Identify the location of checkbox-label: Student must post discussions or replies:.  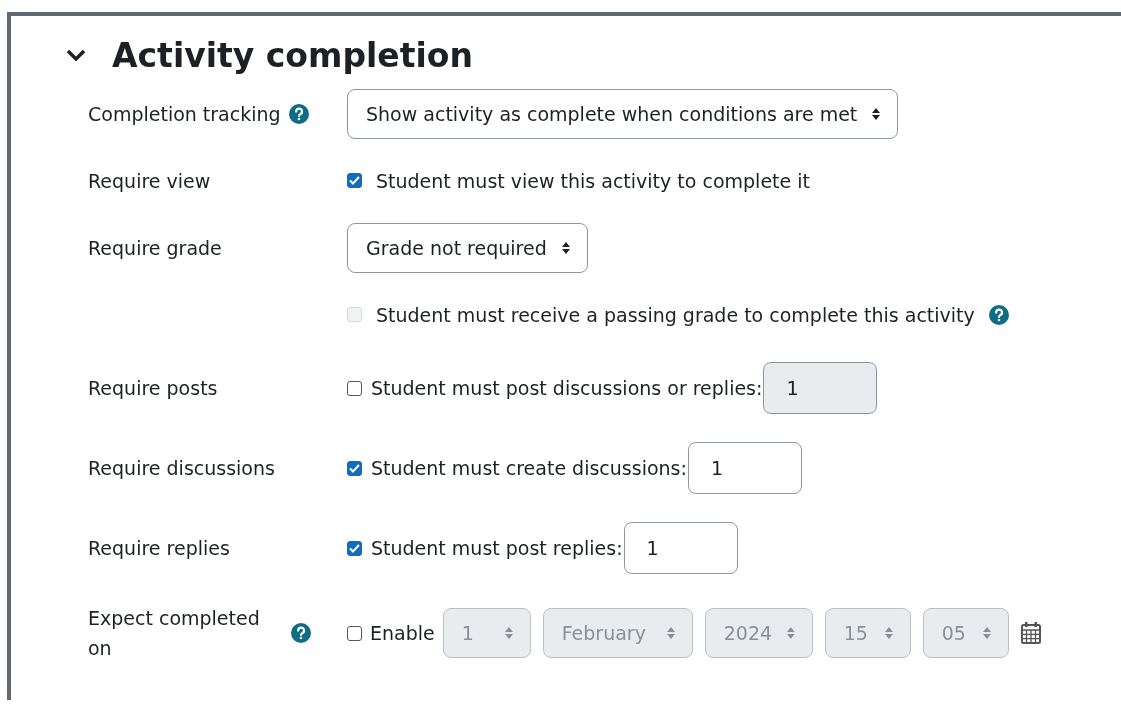
(567, 388).